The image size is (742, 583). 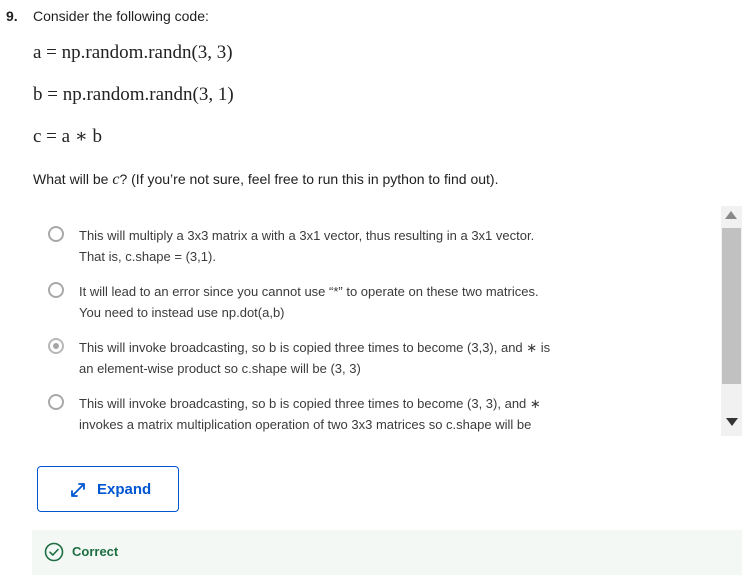 I want to click on question-number: 9., so click(x=12, y=16).